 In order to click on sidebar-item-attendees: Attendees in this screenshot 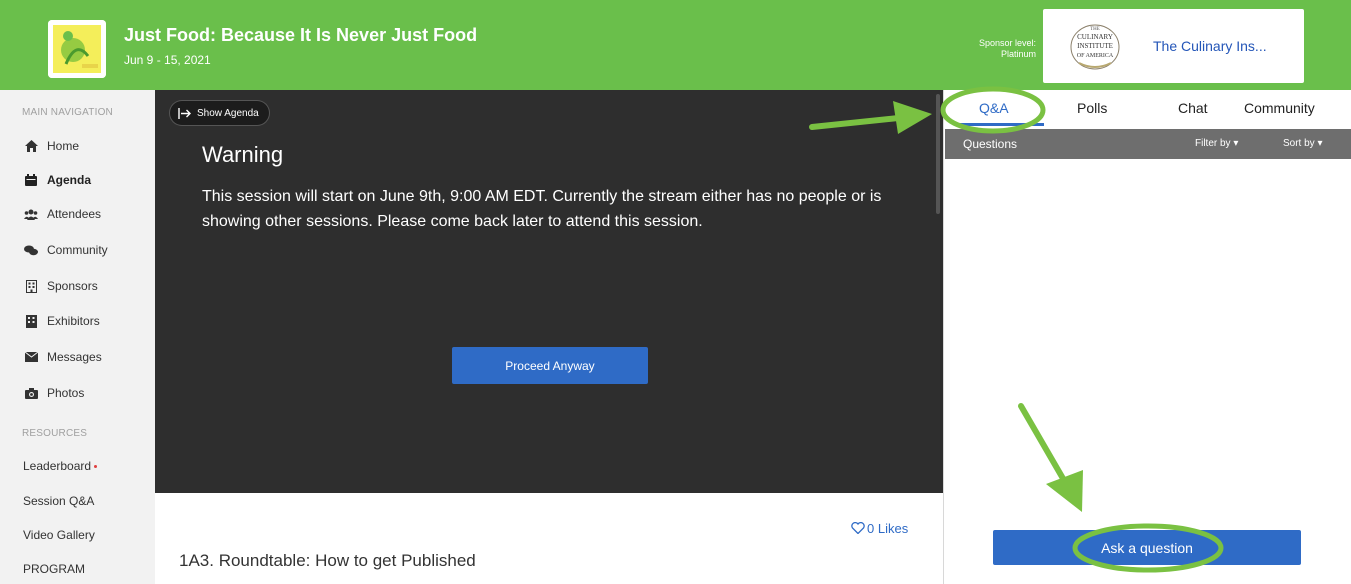, I will do `click(77, 214)`.